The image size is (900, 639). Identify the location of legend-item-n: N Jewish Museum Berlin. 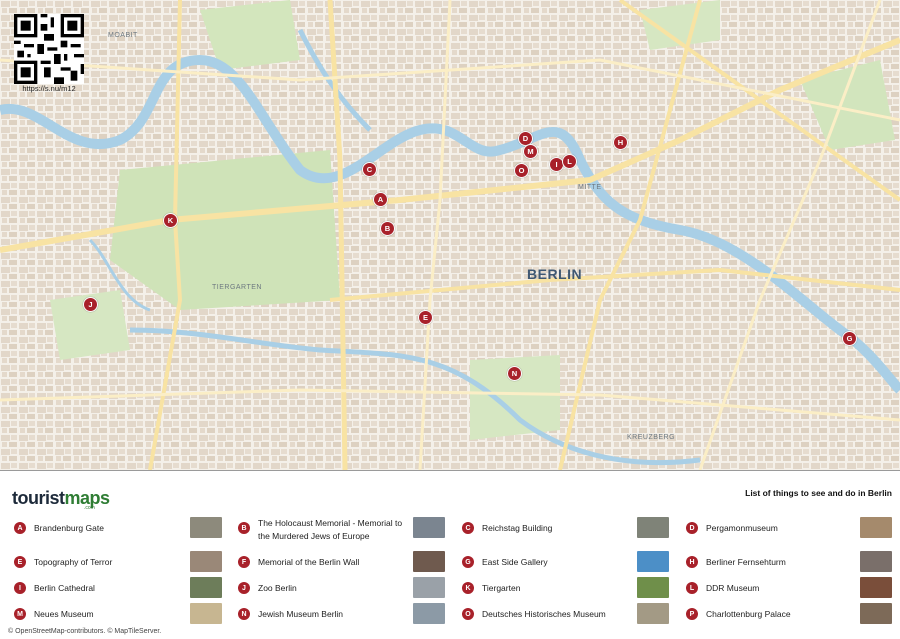
(344, 615).